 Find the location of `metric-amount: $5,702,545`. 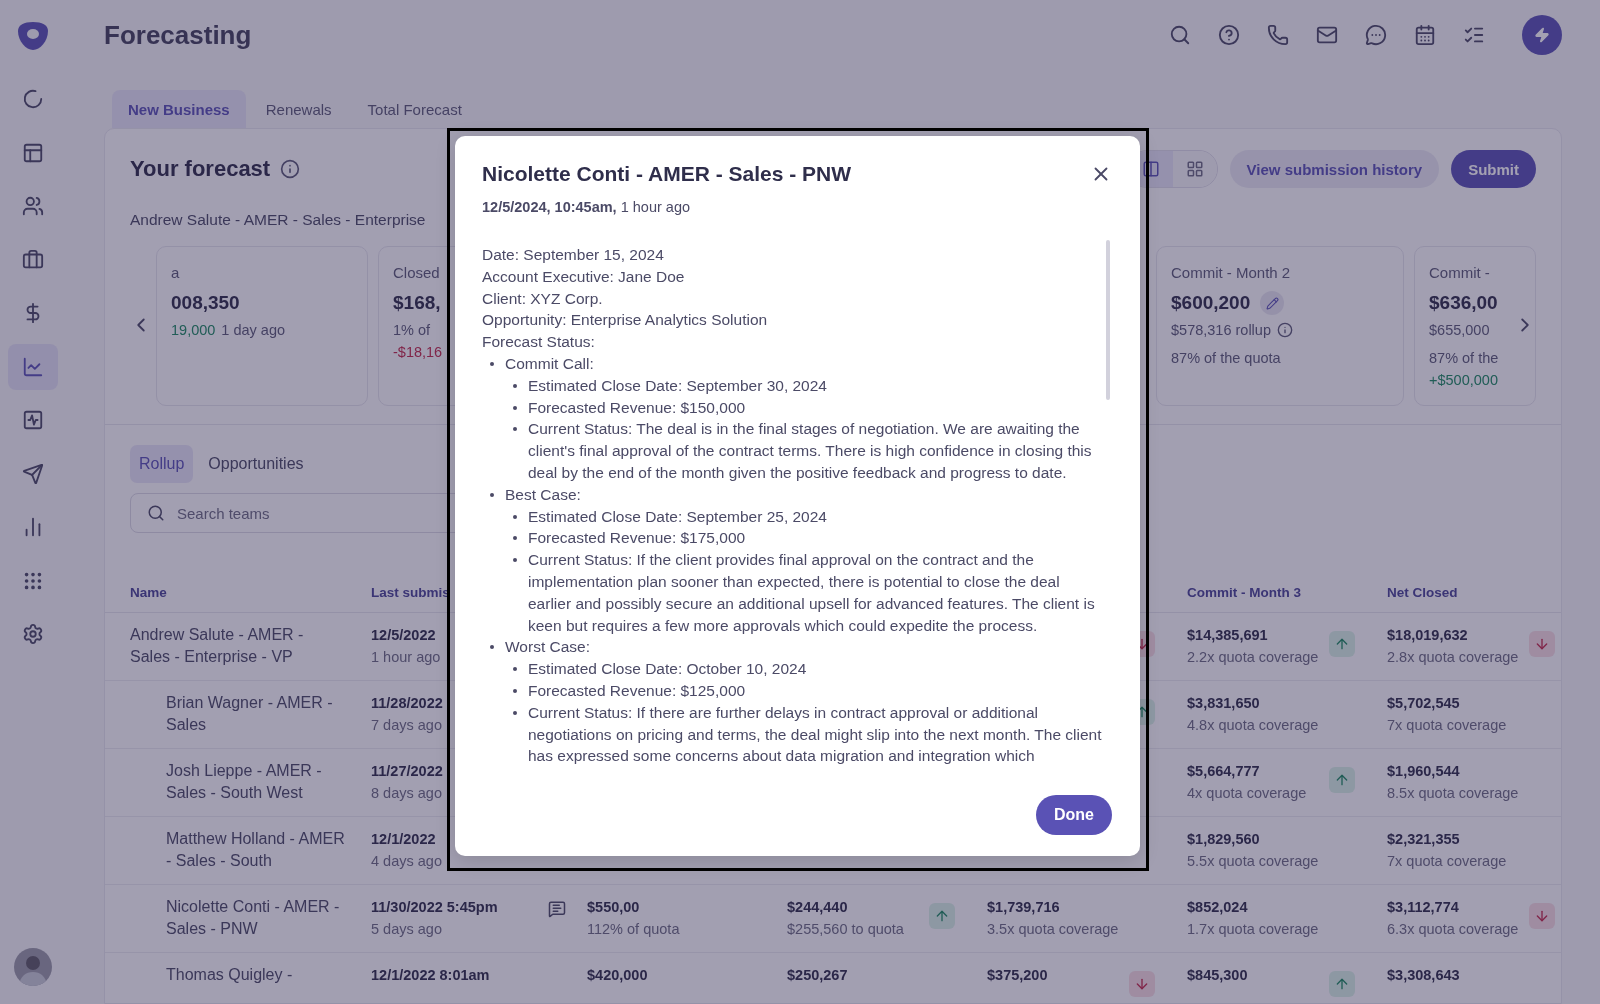

metric-amount: $5,702,545 is located at coordinates (1423, 703).